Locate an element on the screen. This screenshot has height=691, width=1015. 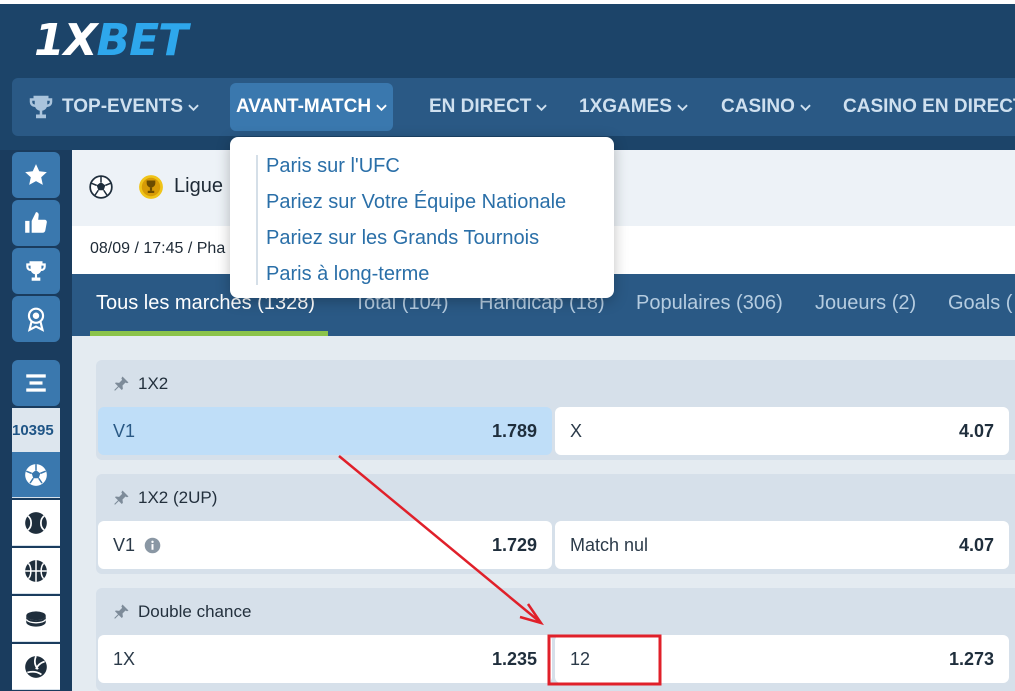
dropdown-item: Paris à long-terme is located at coordinates (347, 274).